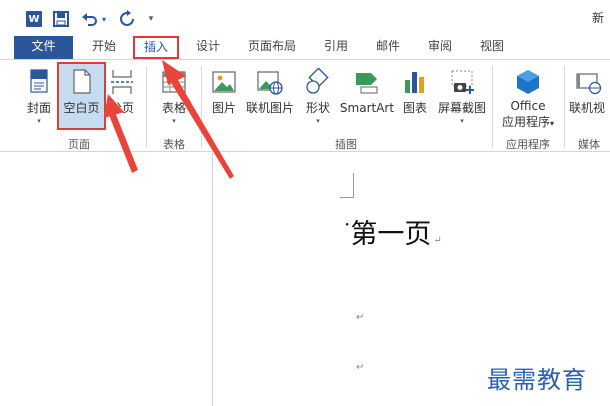 The height and width of the screenshot is (406, 610). Describe the element at coordinates (174, 82) in the screenshot. I see `table-icon` at that location.